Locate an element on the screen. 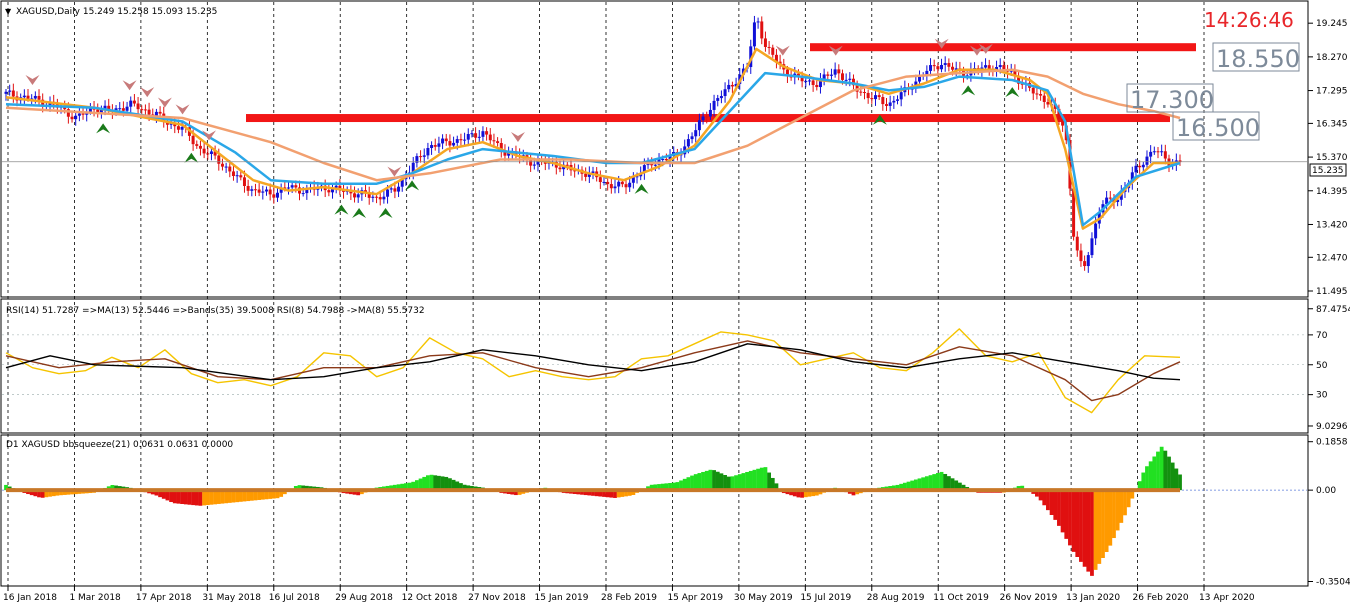 This screenshot has width=1350, height=608. time-tick-label: 15 Apr 2019 is located at coordinates (695, 598).